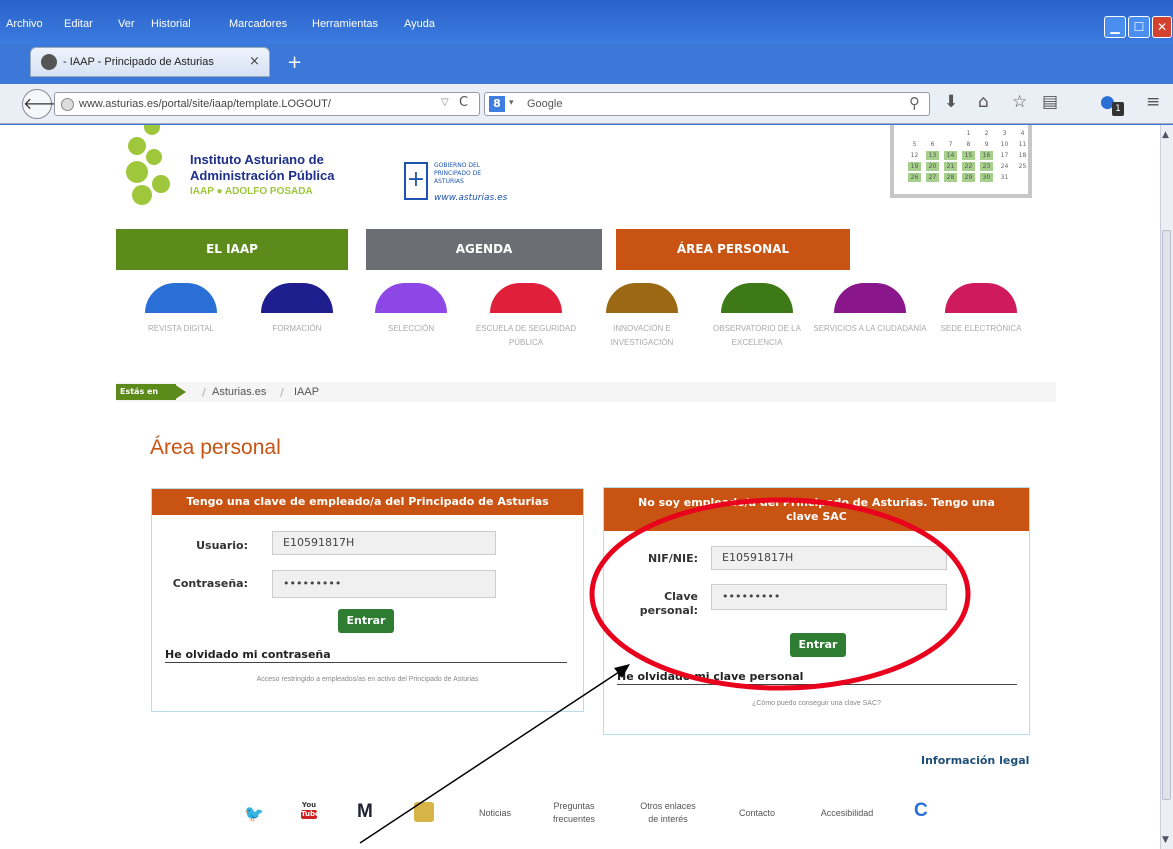 Image resolution: width=1173 pixels, height=849 pixels. Describe the element at coordinates (491, 756) in the screenshot. I see `annotation-arrow-line` at that location.